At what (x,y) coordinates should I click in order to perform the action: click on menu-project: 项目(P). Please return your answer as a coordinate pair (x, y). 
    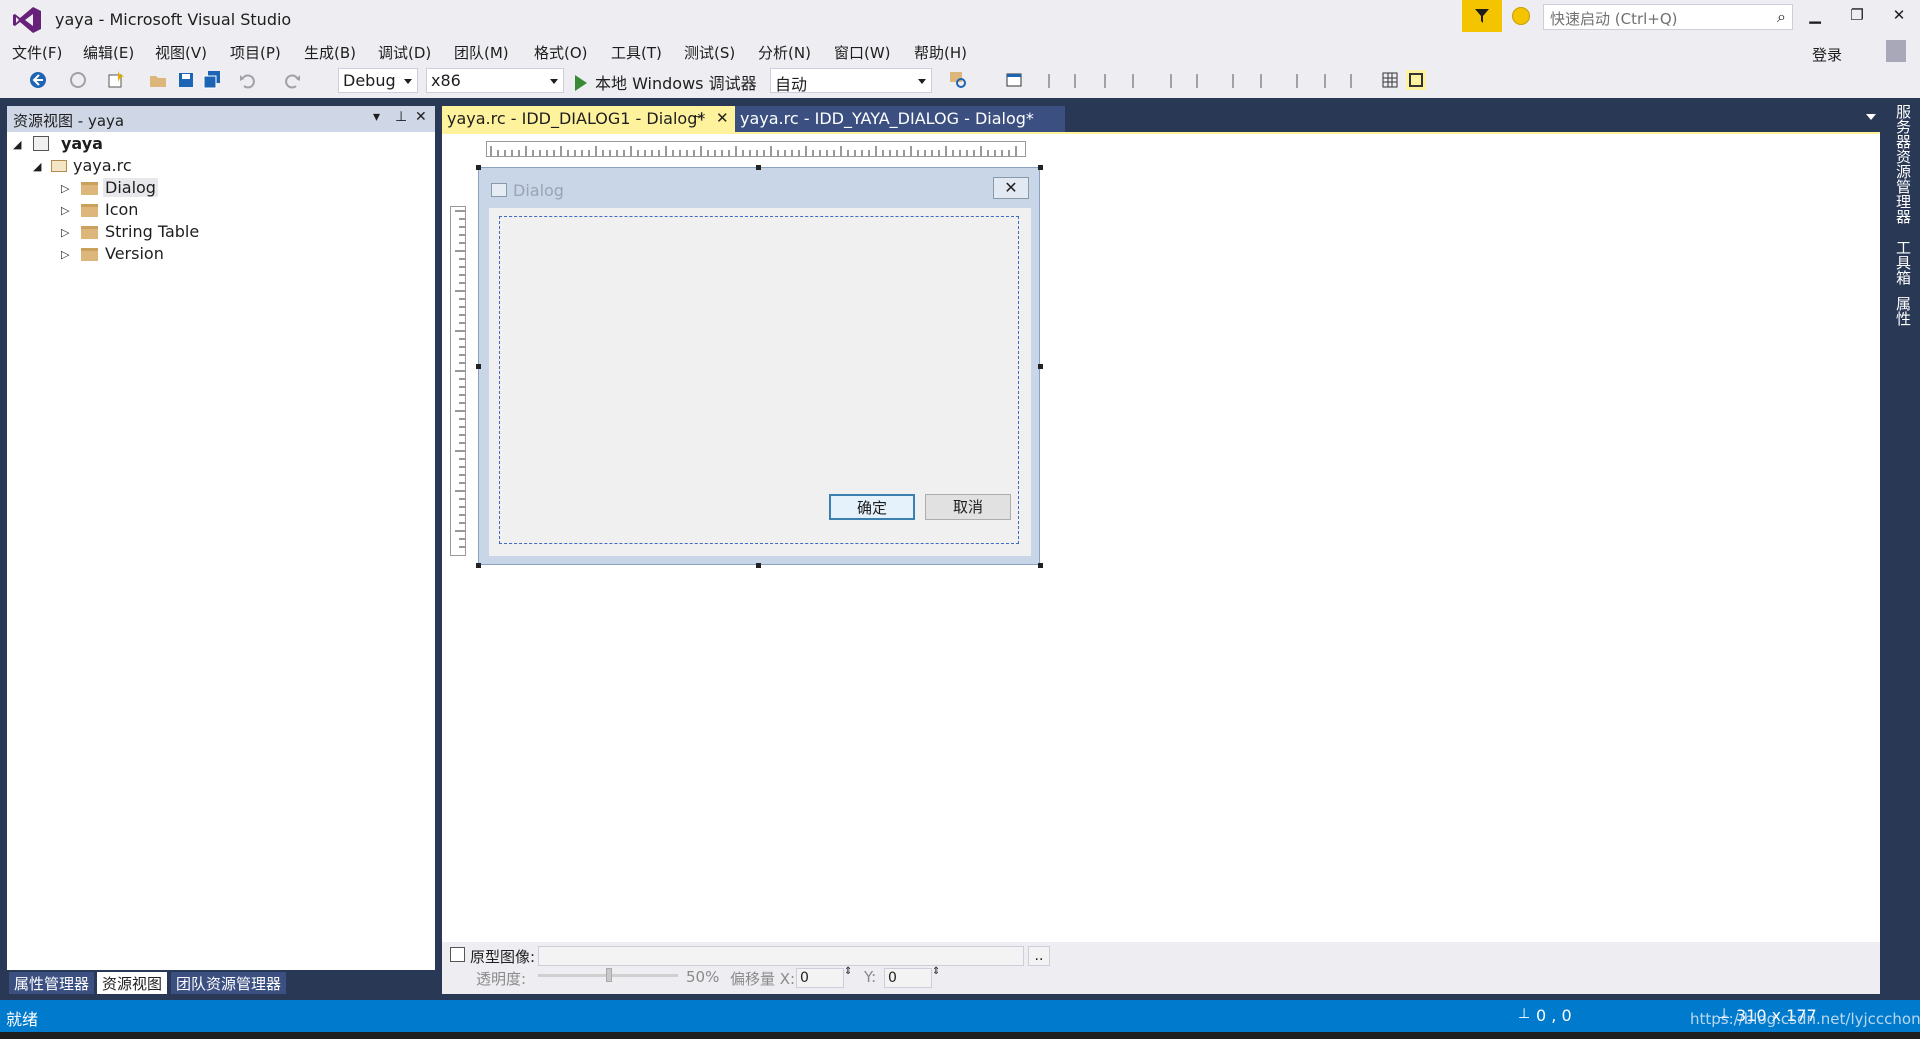
    Looking at the image, I should click on (255, 52).